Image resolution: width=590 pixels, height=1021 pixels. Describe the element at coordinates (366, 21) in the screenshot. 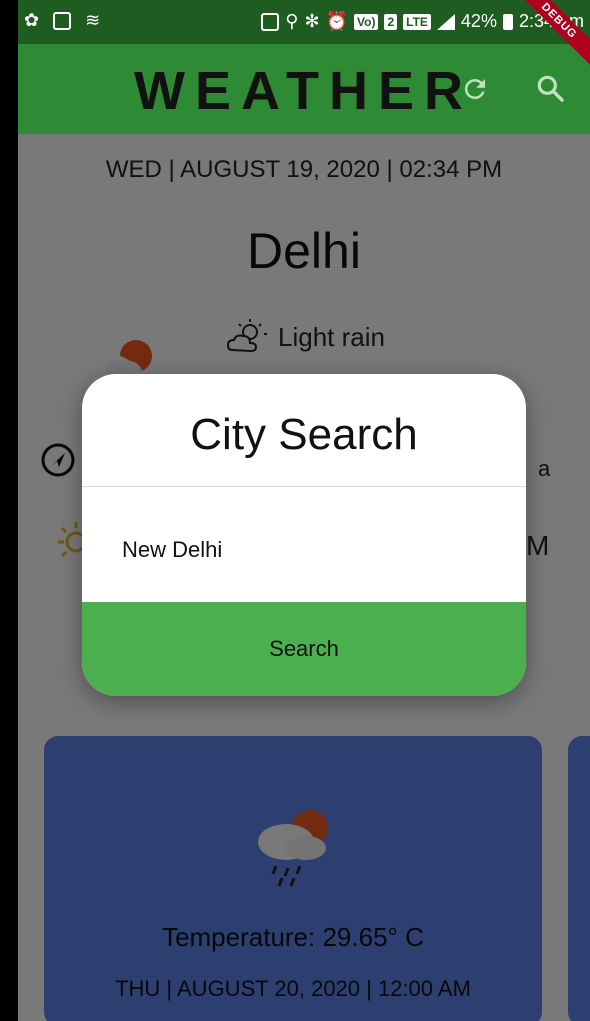

I see `volte-badge: Vo)` at that location.